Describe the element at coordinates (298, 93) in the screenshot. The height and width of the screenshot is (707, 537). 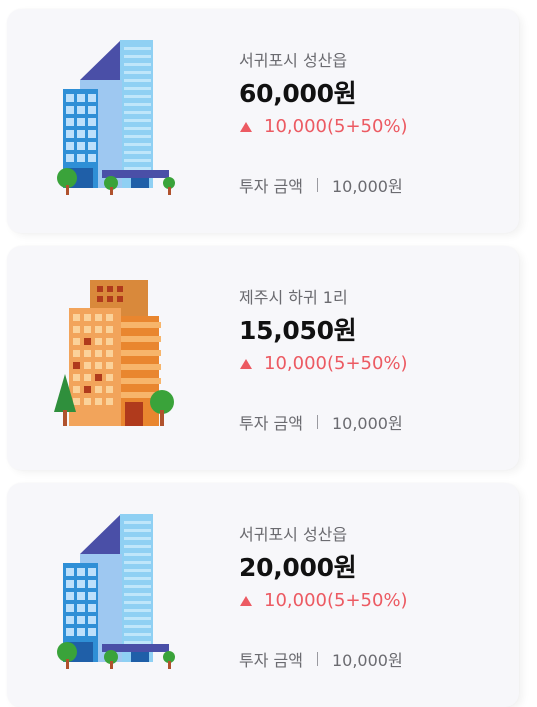
I see `price-value: 60,000원` at that location.